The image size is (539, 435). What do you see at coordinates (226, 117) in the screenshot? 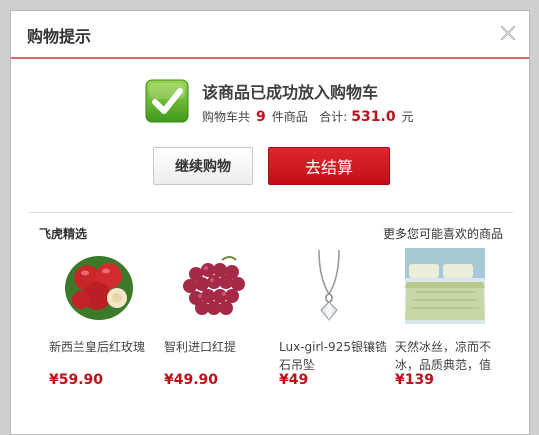
I see `summary-prefix: 购物车共` at bounding box center [226, 117].